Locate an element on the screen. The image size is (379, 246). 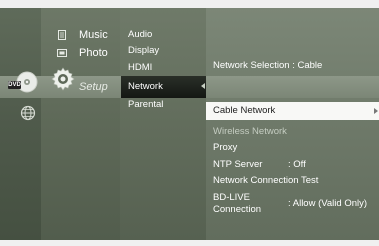
wireless-network-item: Wireless Network is located at coordinates (250, 131).